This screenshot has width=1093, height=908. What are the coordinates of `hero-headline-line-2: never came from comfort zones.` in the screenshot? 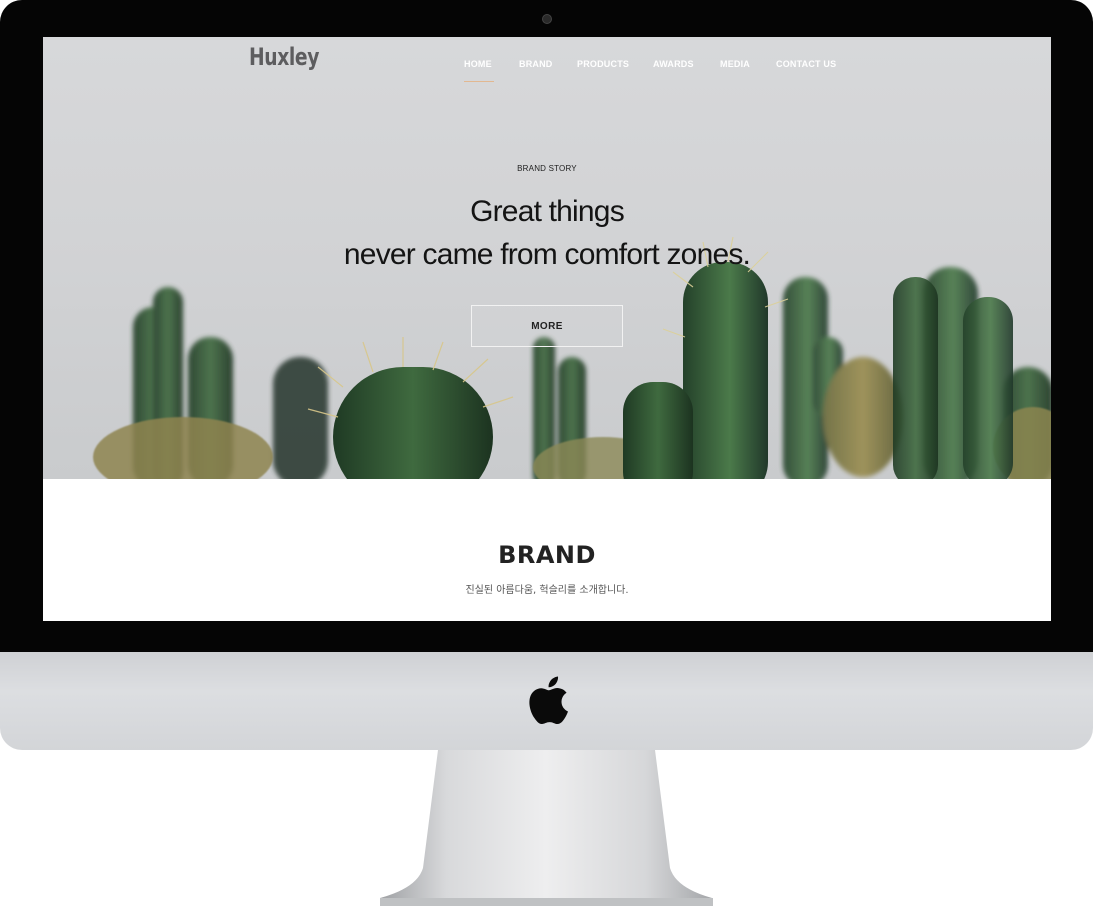 It's located at (547, 254).